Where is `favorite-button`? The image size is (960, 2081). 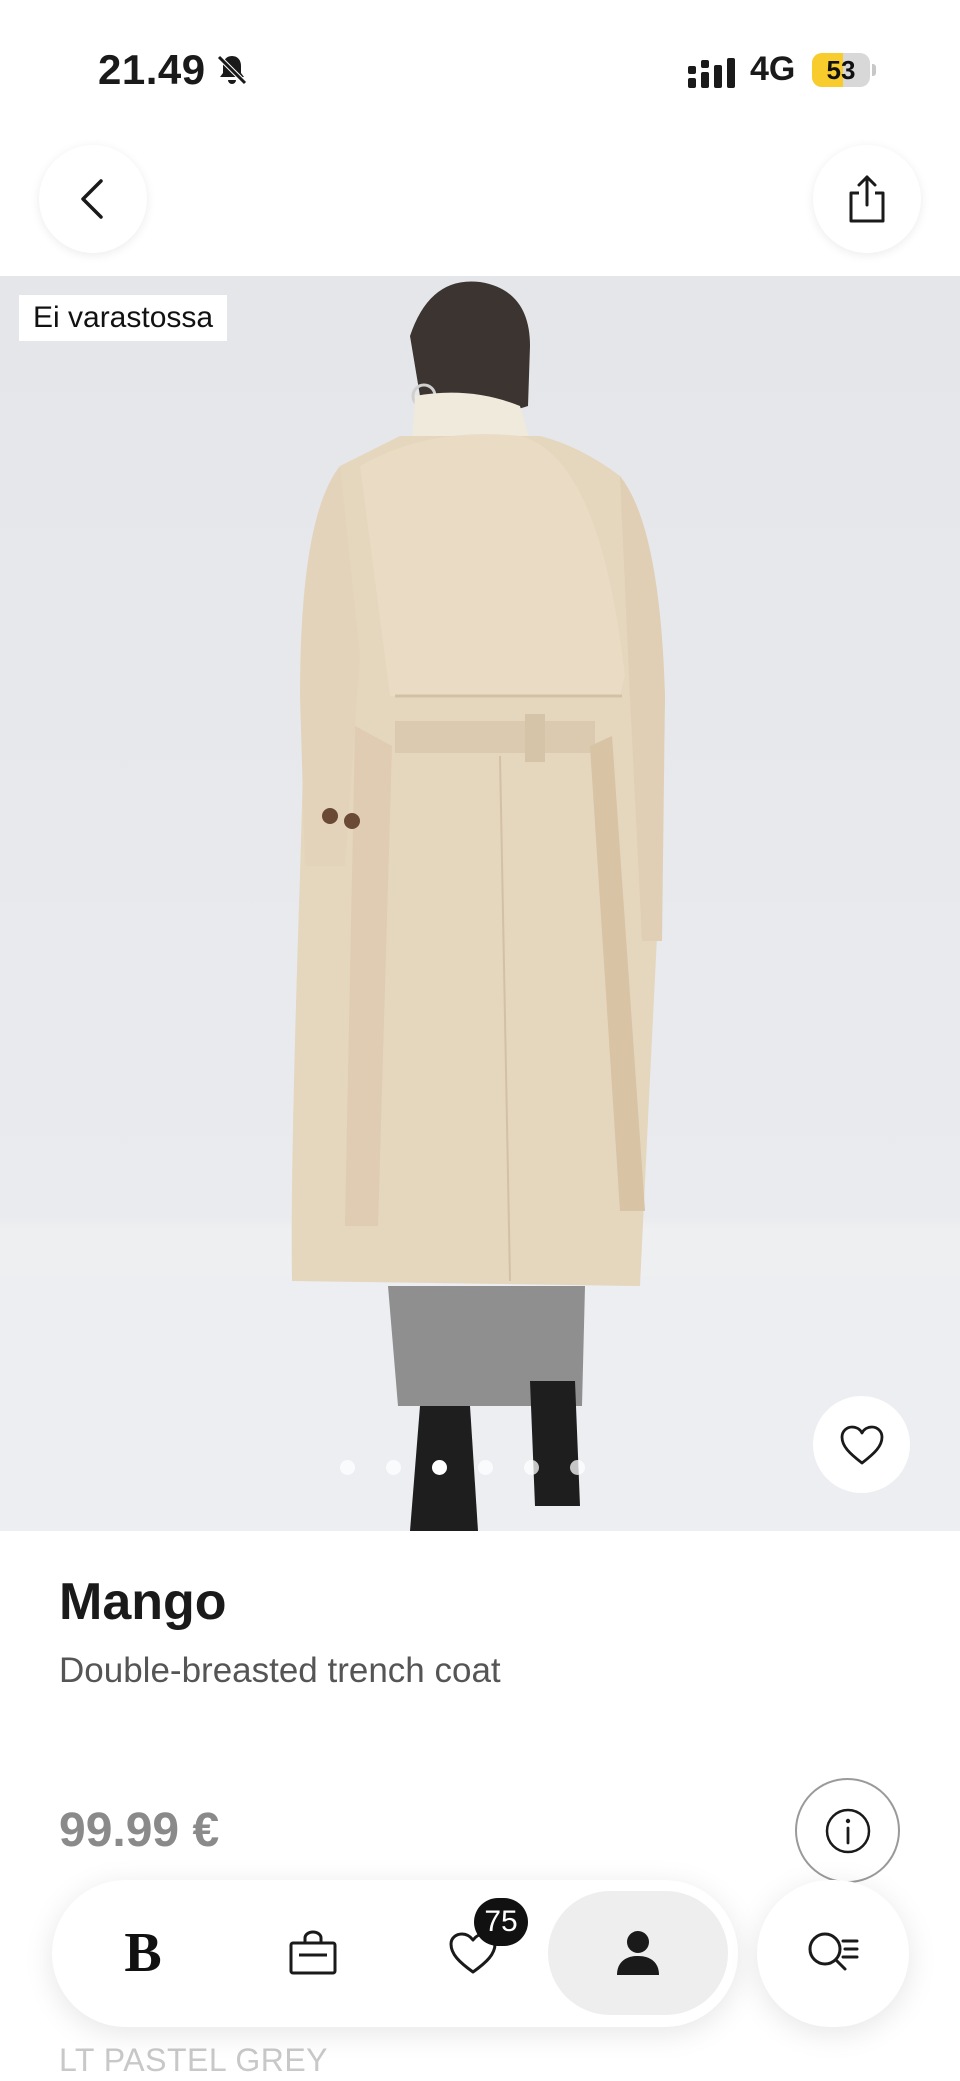 favorite-button is located at coordinates (861, 1444).